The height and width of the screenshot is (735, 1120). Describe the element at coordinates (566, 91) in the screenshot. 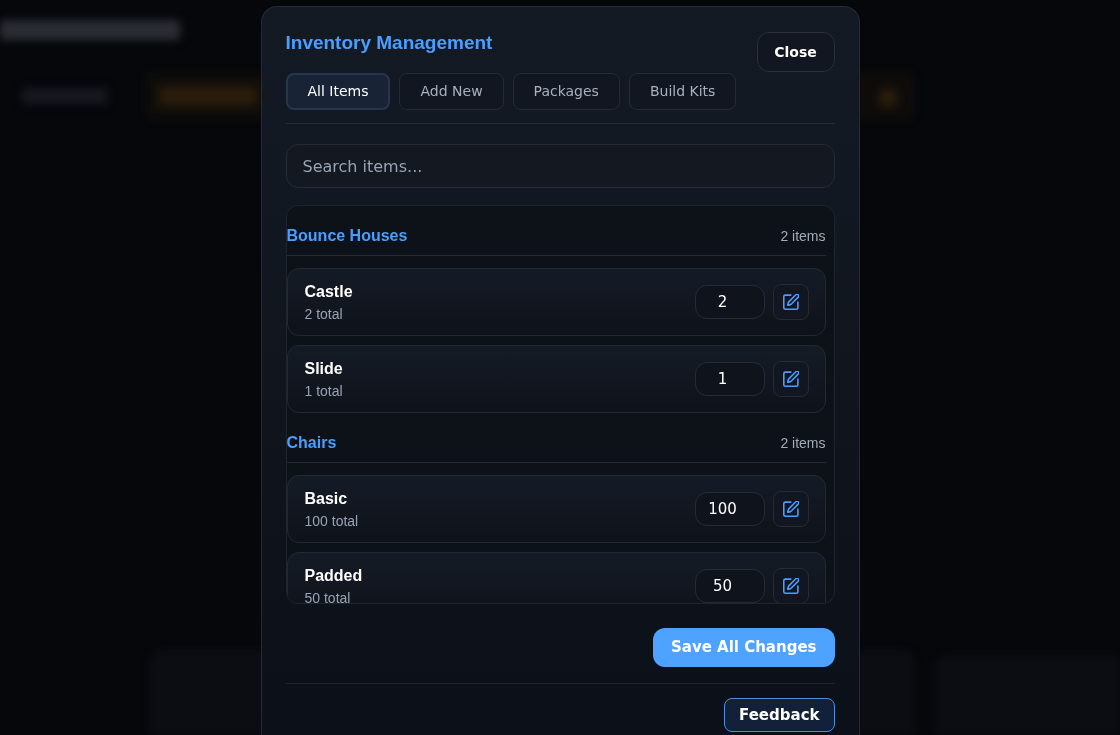

I see `tab: Packages` at that location.